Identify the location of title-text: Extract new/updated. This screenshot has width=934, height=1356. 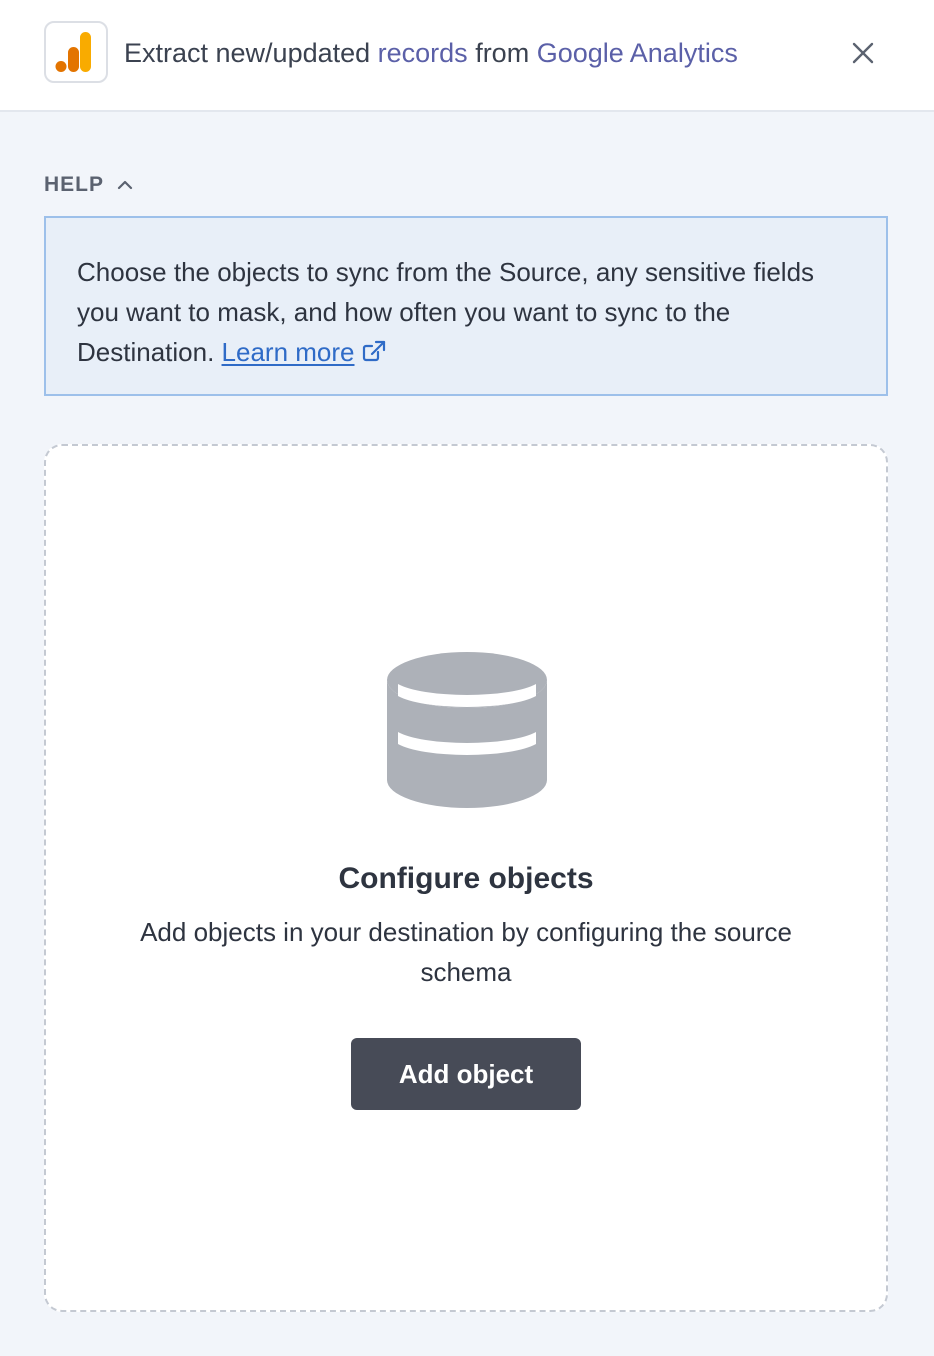
(251, 53).